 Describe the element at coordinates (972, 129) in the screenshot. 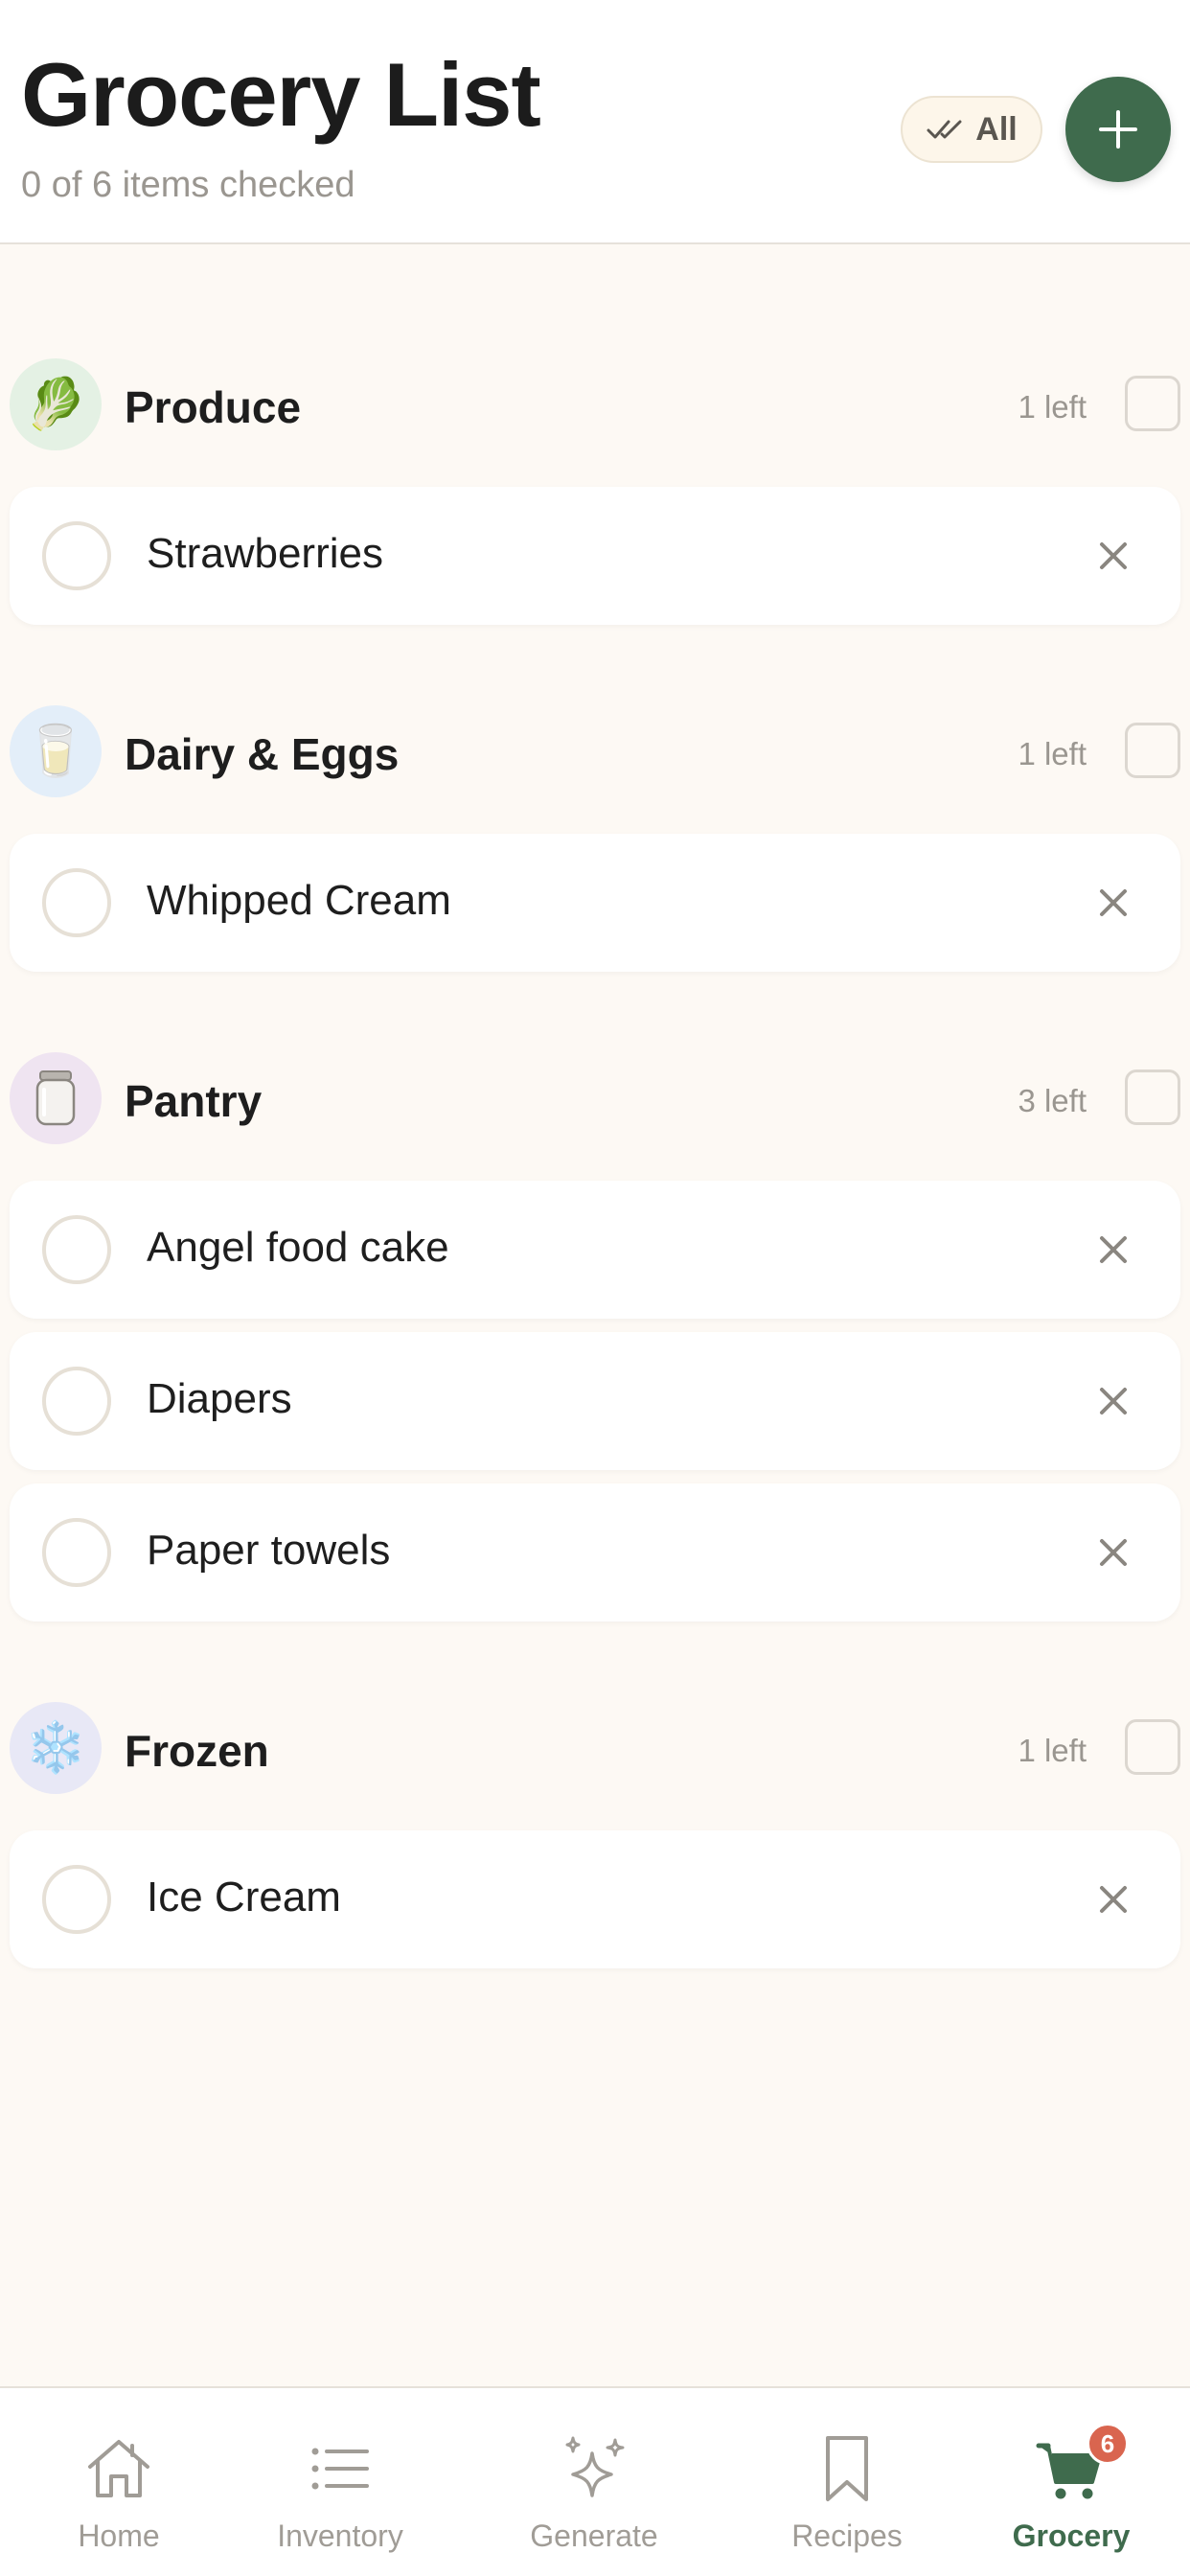

I see `check-all-button: All` at that location.